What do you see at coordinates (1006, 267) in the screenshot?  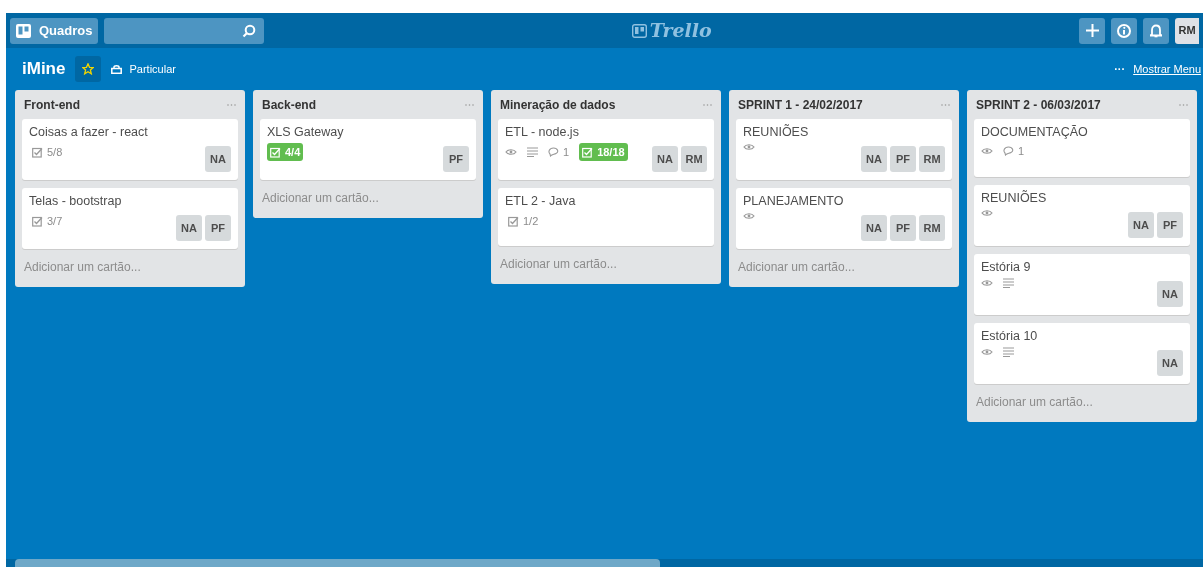 I see `card-title: Estória 9` at bounding box center [1006, 267].